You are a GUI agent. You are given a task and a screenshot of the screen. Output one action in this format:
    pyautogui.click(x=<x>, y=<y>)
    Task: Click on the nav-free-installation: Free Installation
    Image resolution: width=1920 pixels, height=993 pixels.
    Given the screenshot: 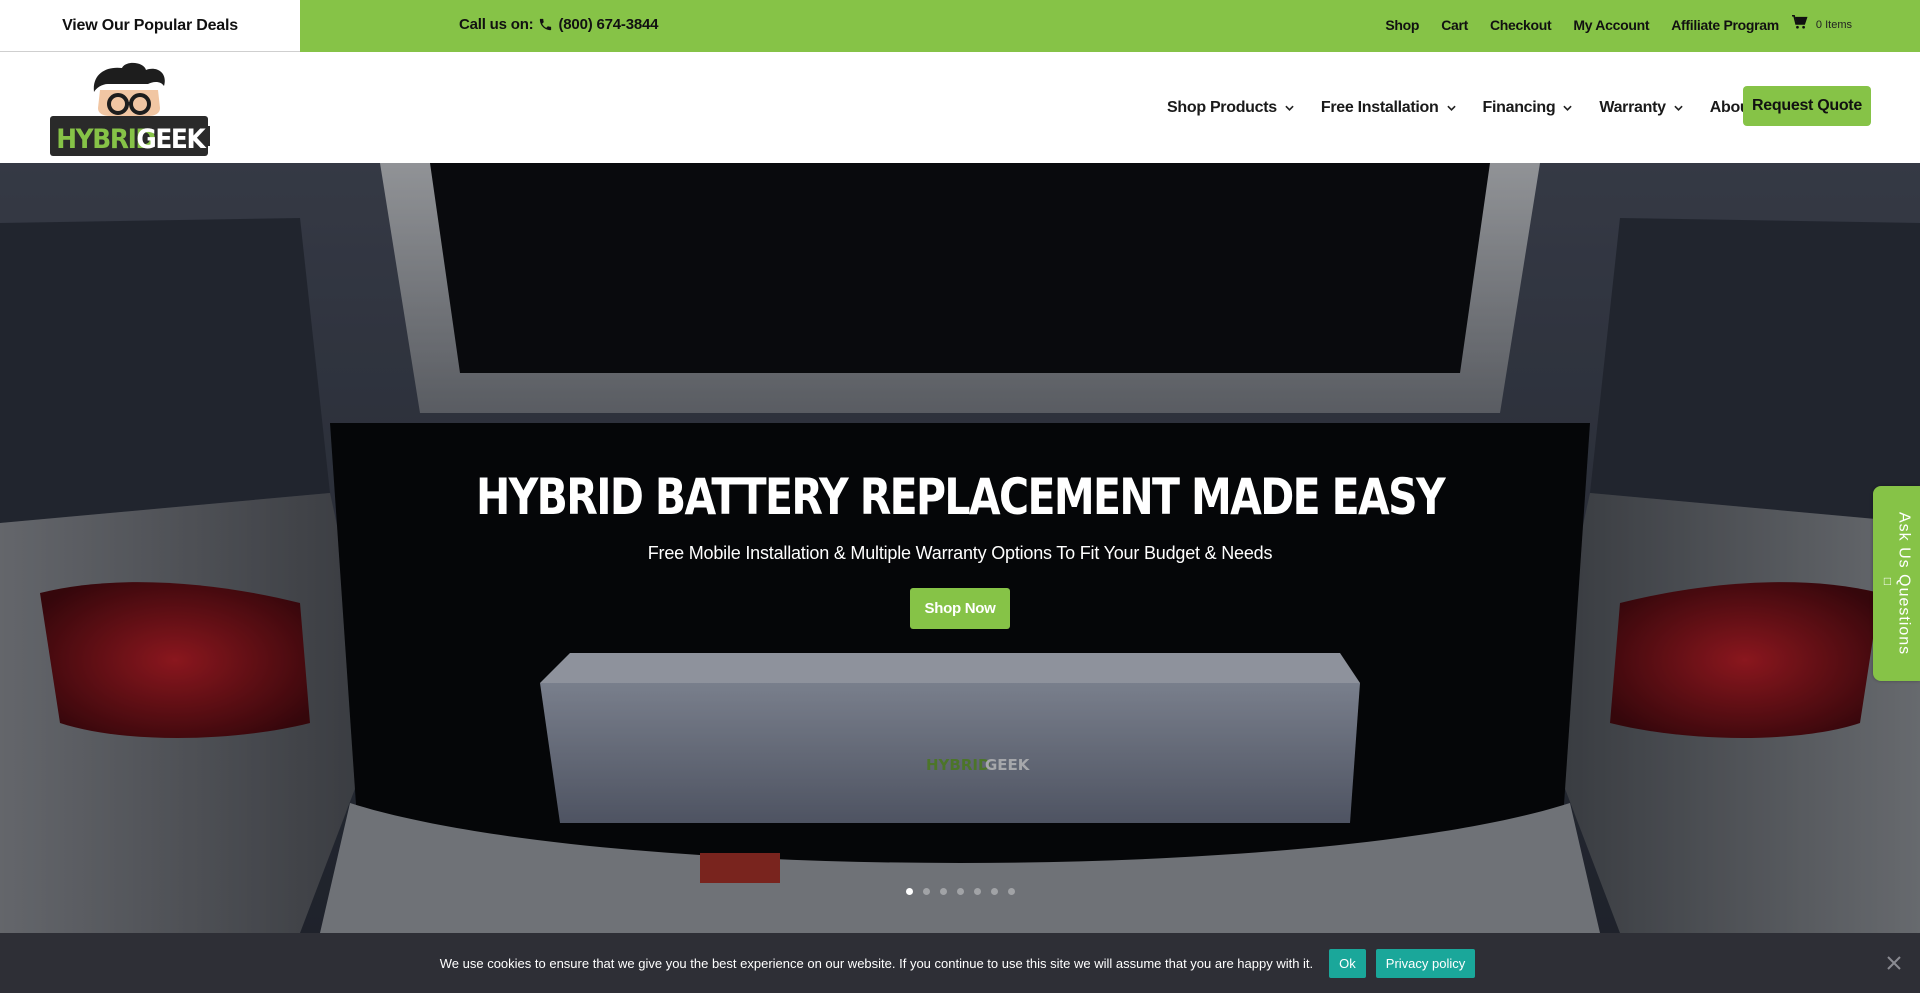 What is the action you would take?
    pyautogui.click(x=1388, y=108)
    